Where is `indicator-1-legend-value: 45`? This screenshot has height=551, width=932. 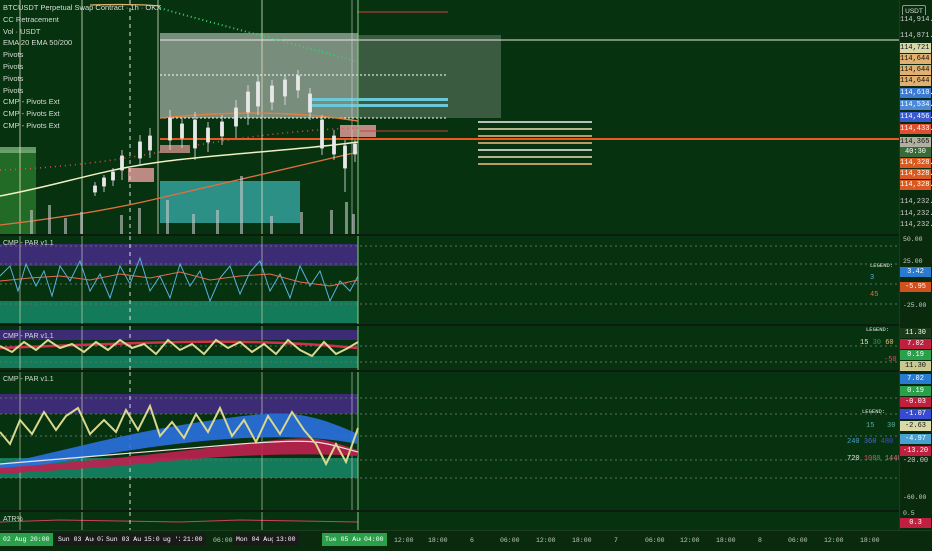
indicator-1-legend-value: 45 is located at coordinates (874, 295).